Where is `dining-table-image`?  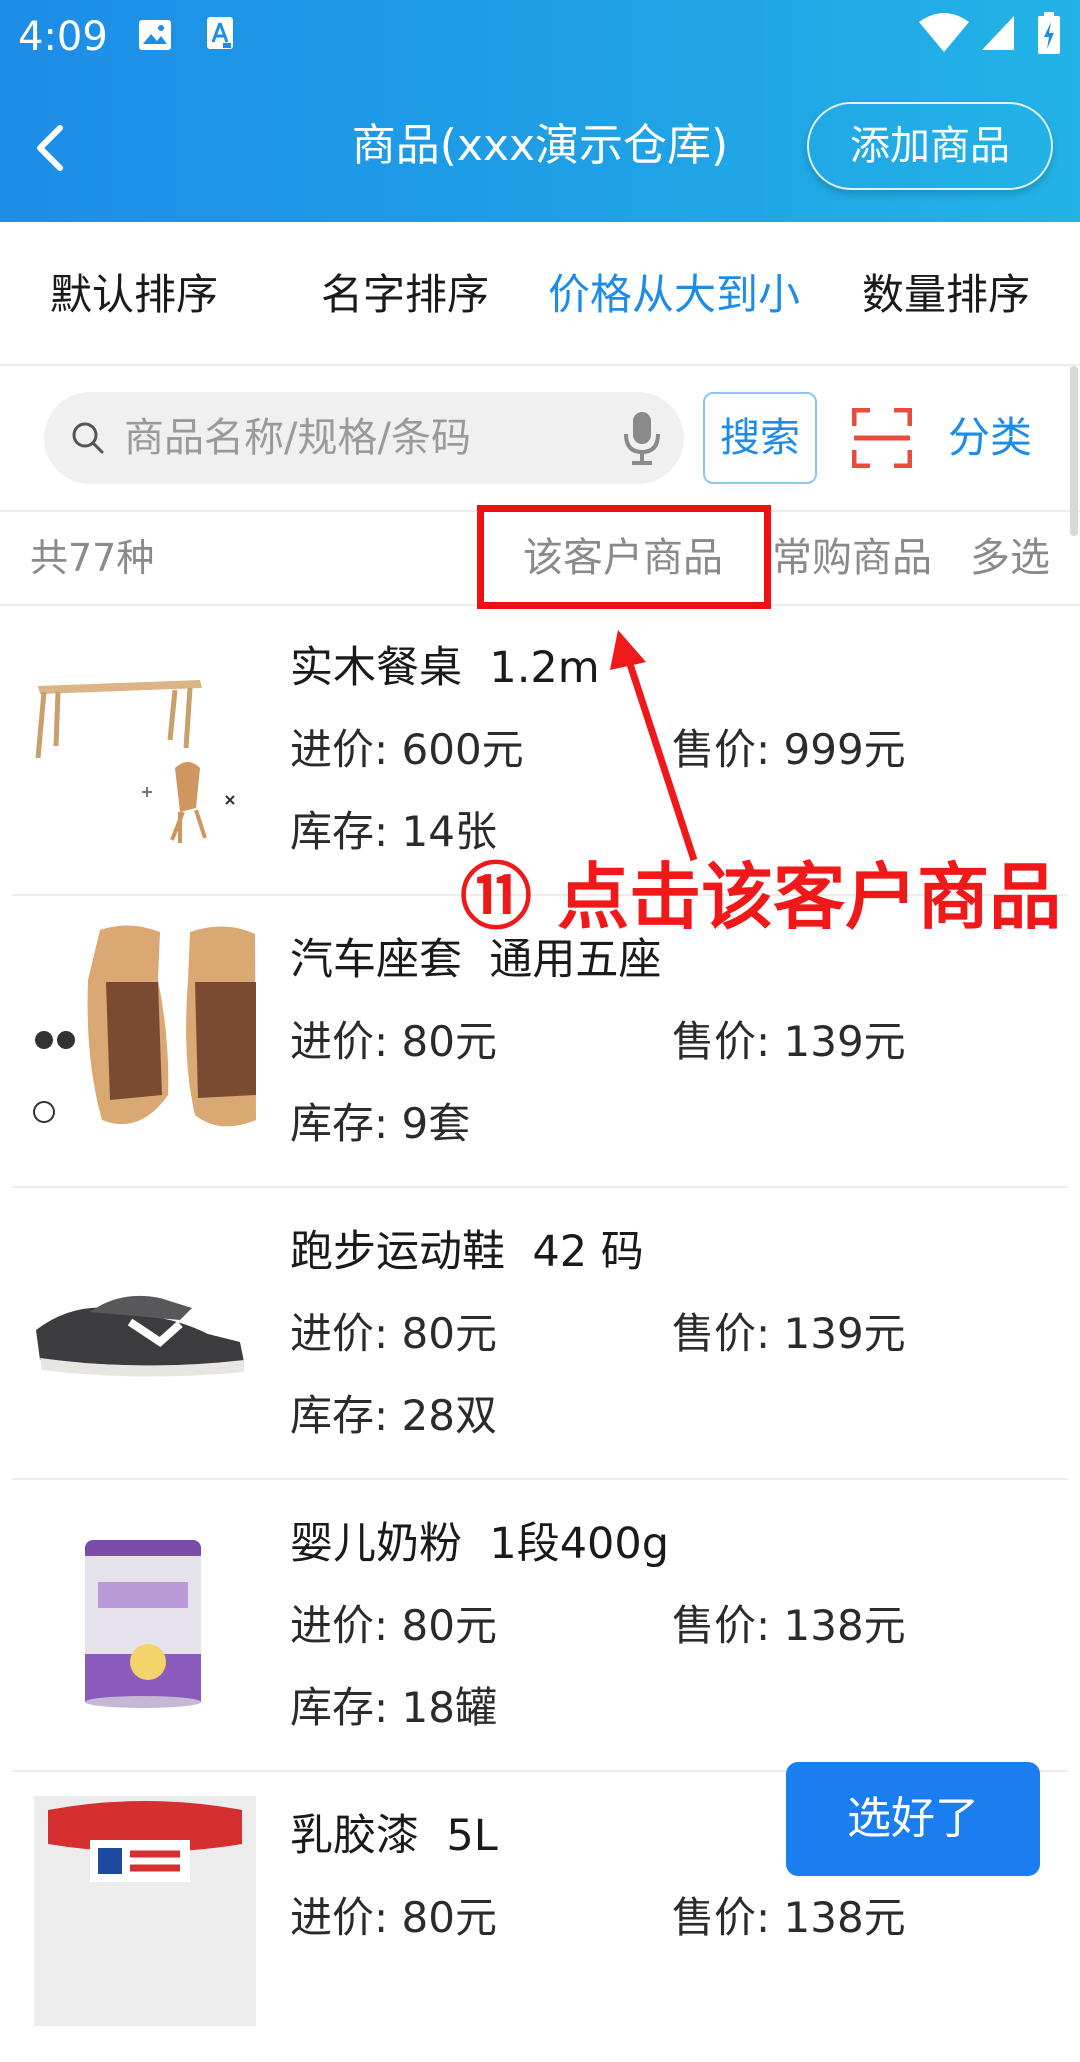
dining-table-image is located at coordinates (145, 743).